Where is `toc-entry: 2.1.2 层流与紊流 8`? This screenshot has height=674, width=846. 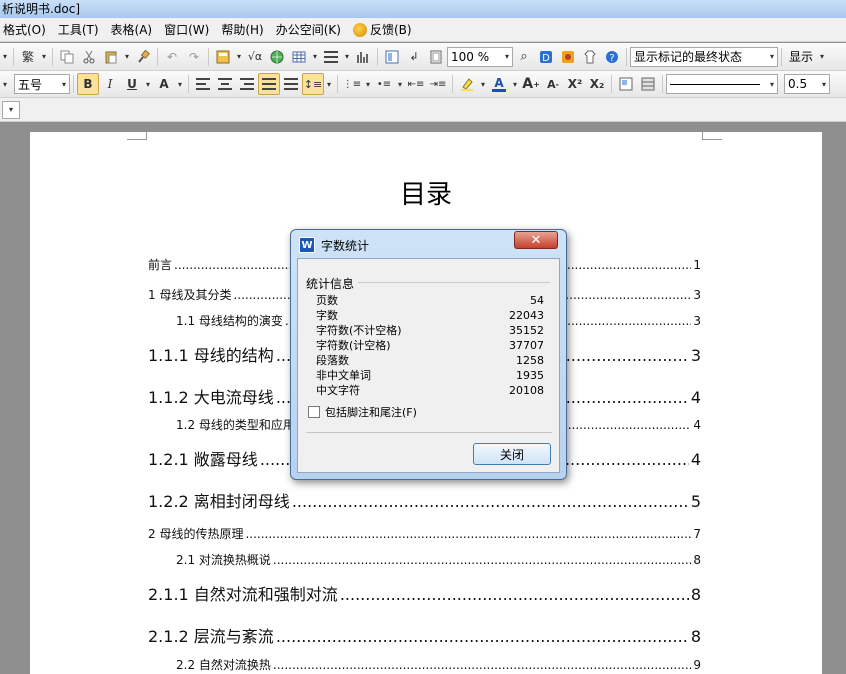 toc-entry: 2.1.2 层流与紊流 8 is located at coordinates (424, 635).